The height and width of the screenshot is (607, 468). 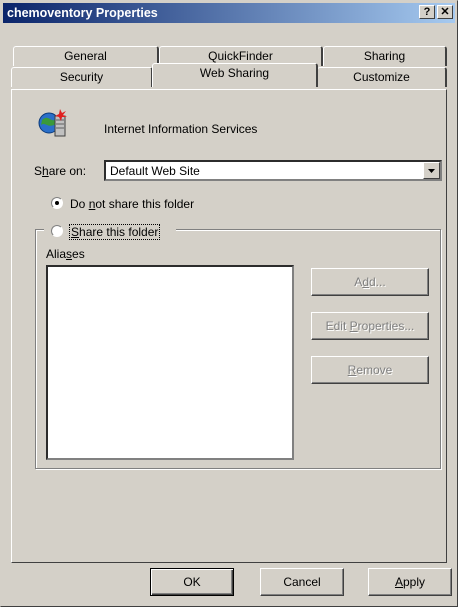 I want to click on tab-customize: Customize, so click(x=382, y=77).